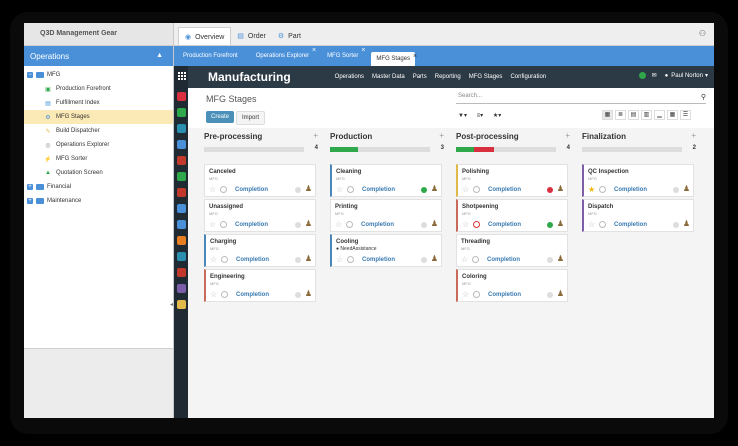  I want to click on kanban-card: Engineering MFG ☆ Completion ♟, so click(260, 285).